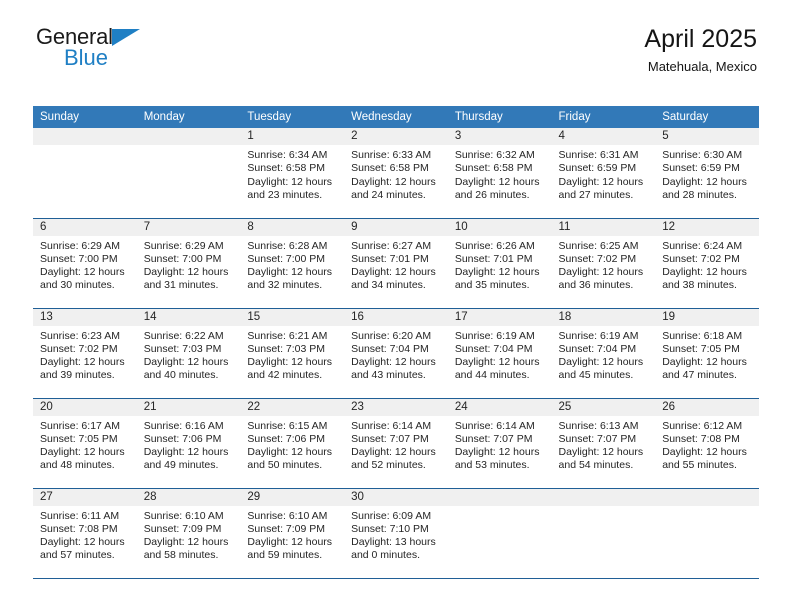 The height and width of the screenshot is (612, 792). What do you see at coordinates (79, 528) in the screenshot?
I see `sunset-time: Sunset: 7:08 PM` at bounding box center [79, 528].